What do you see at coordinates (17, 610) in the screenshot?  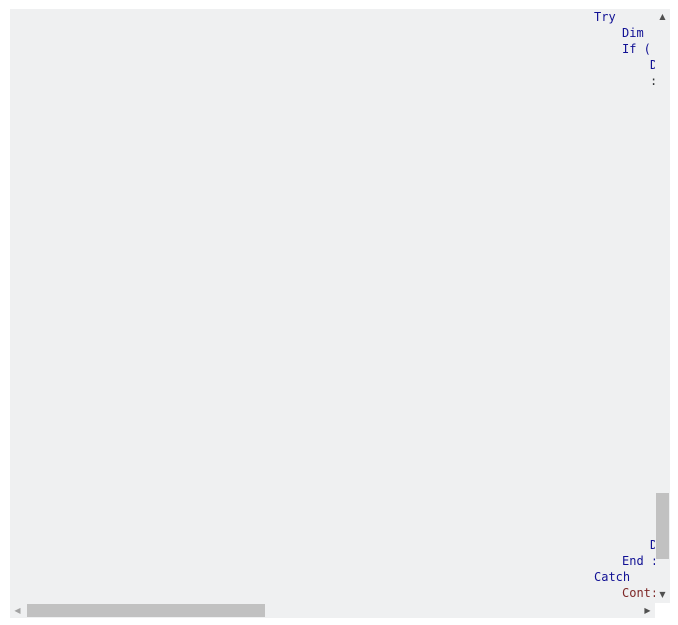 I see `arrow-left-icon: ◀` at bounding box center [17, 610].